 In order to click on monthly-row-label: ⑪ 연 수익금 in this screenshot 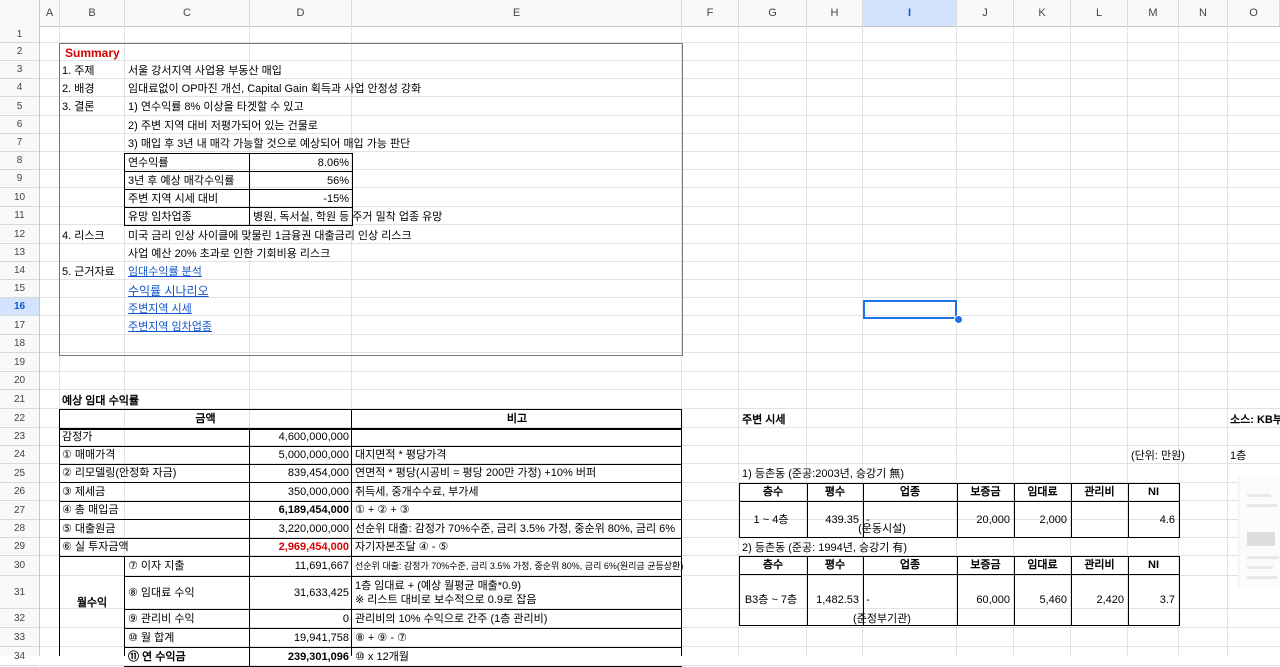, I will do `click(157, 657)`.